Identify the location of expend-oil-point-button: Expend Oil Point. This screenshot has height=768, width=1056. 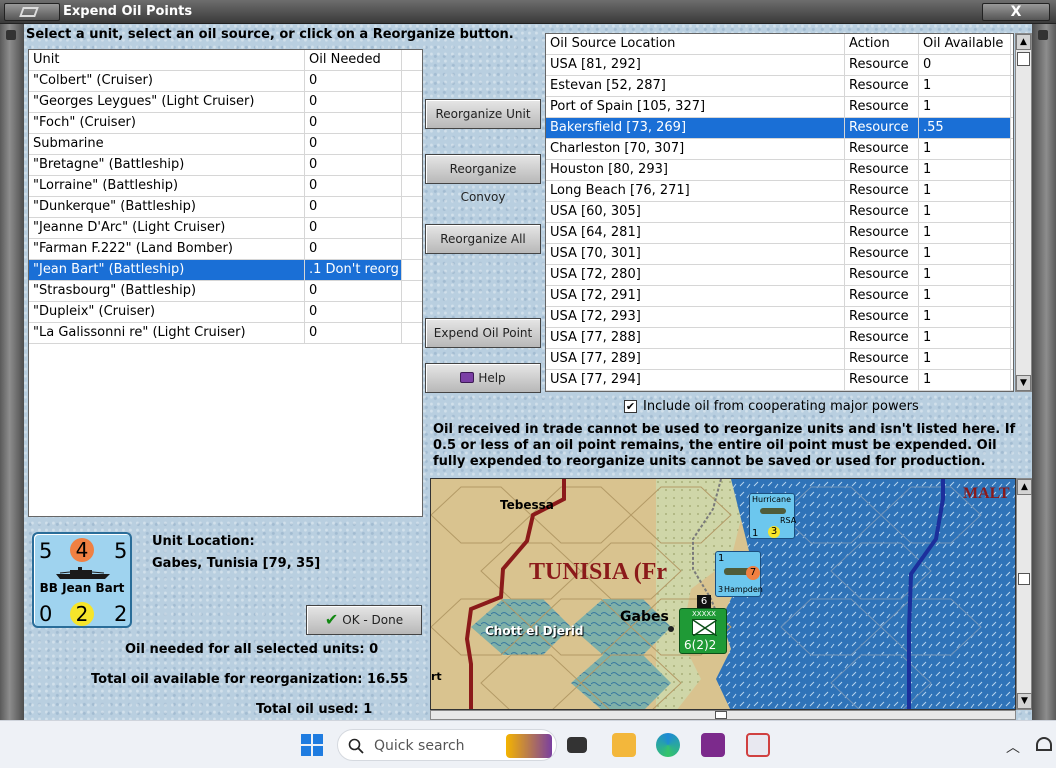
(483, 333).